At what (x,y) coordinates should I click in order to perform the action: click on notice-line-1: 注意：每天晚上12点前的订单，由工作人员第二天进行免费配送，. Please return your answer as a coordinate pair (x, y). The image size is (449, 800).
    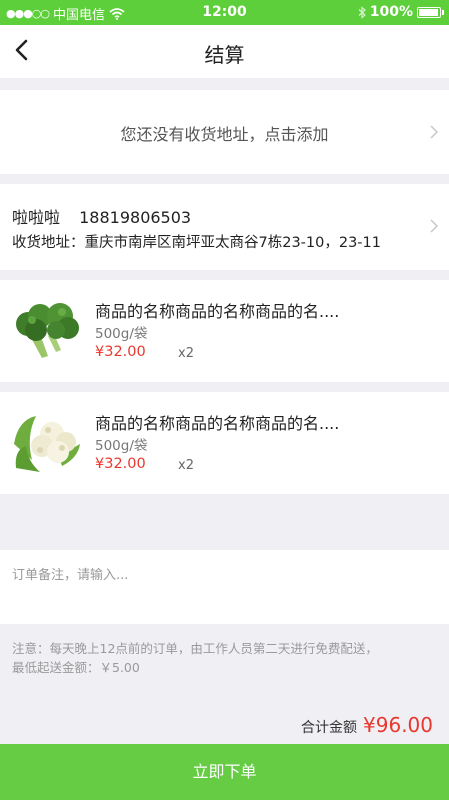
    Looking at the image, I should click on (195, 648).